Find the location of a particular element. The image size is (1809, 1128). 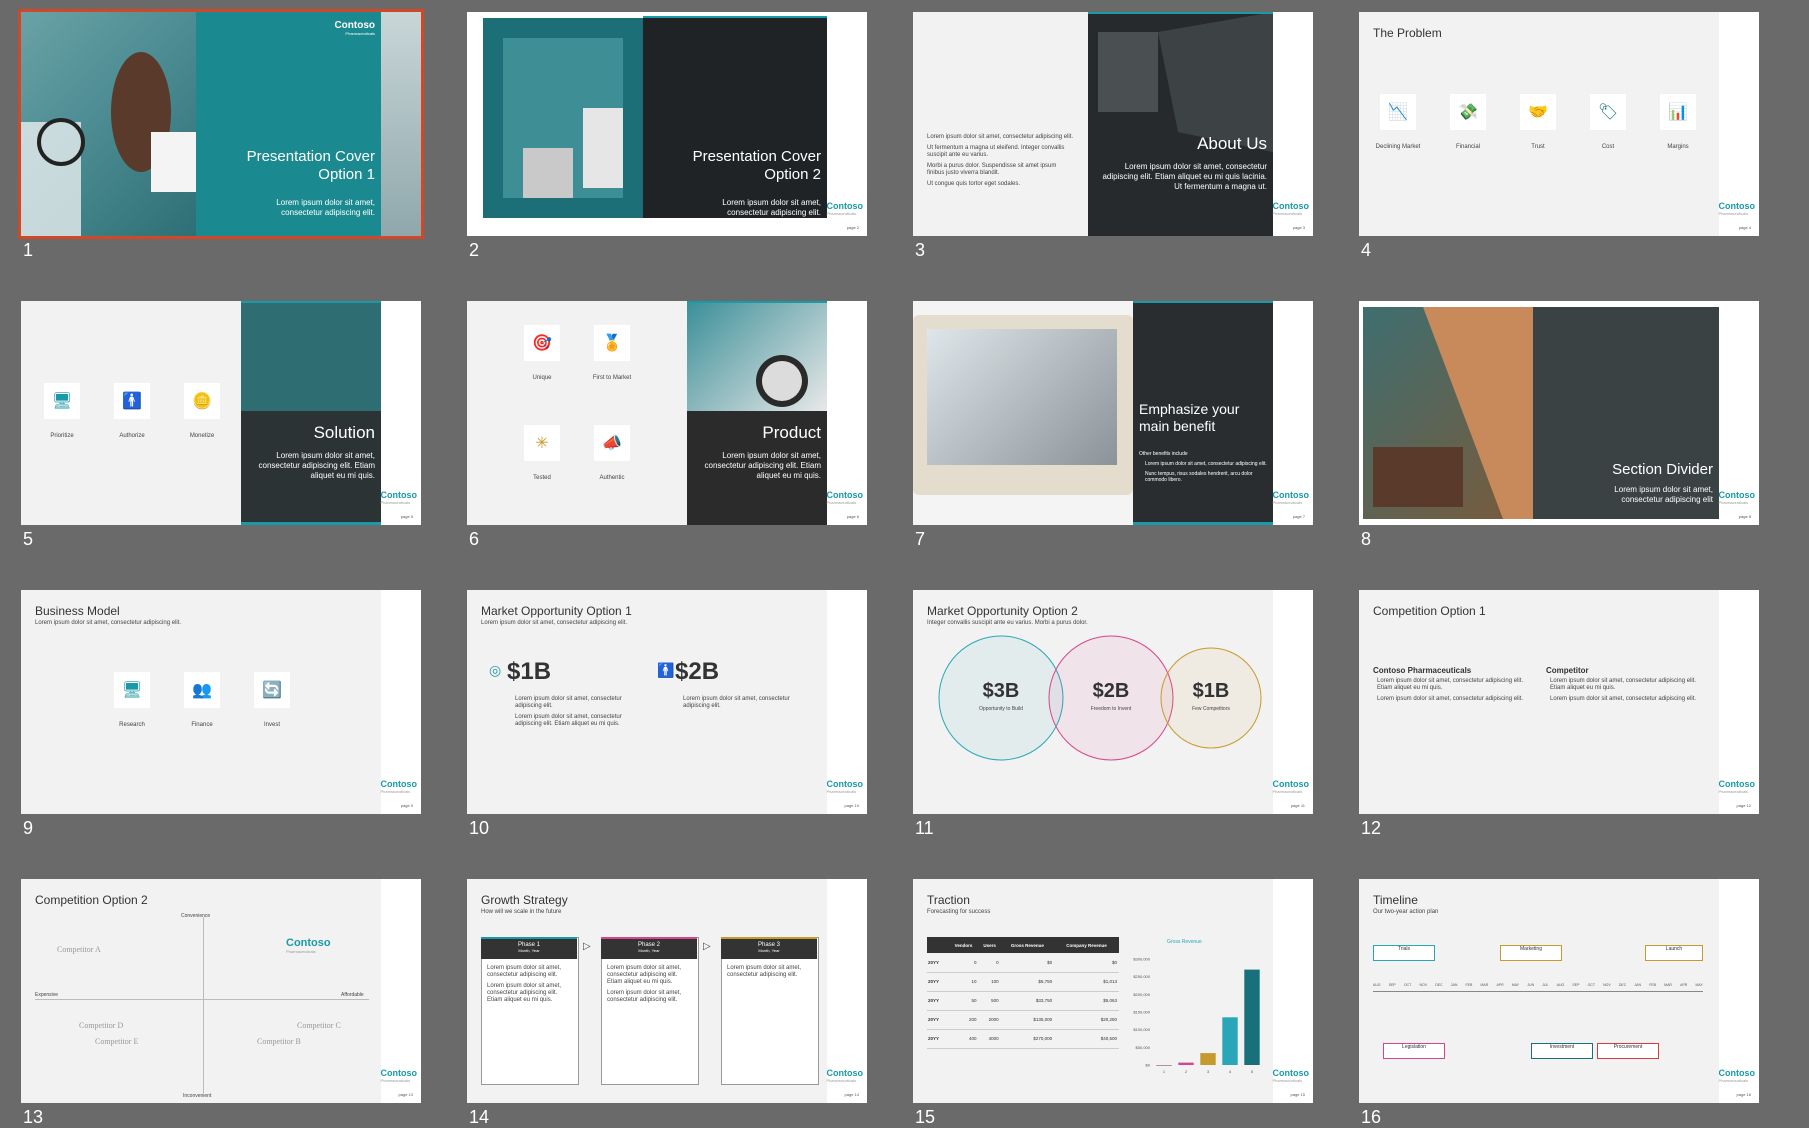

target-icon: 🎯 is located at coordinates (542, 343).